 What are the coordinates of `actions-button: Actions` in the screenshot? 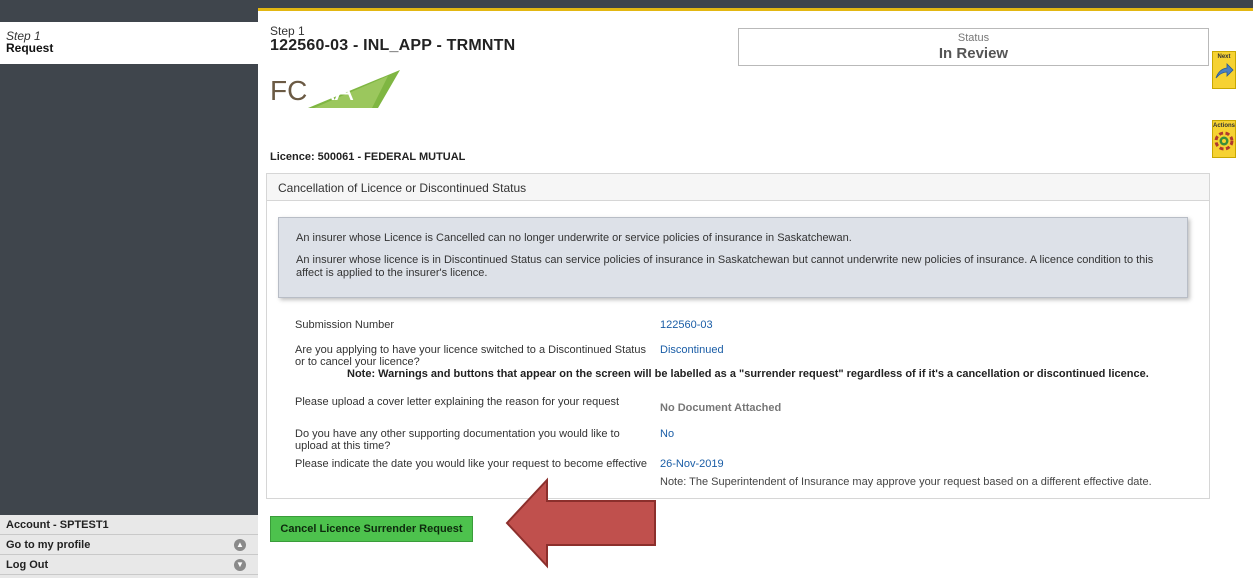 It's located at (1224, 139).